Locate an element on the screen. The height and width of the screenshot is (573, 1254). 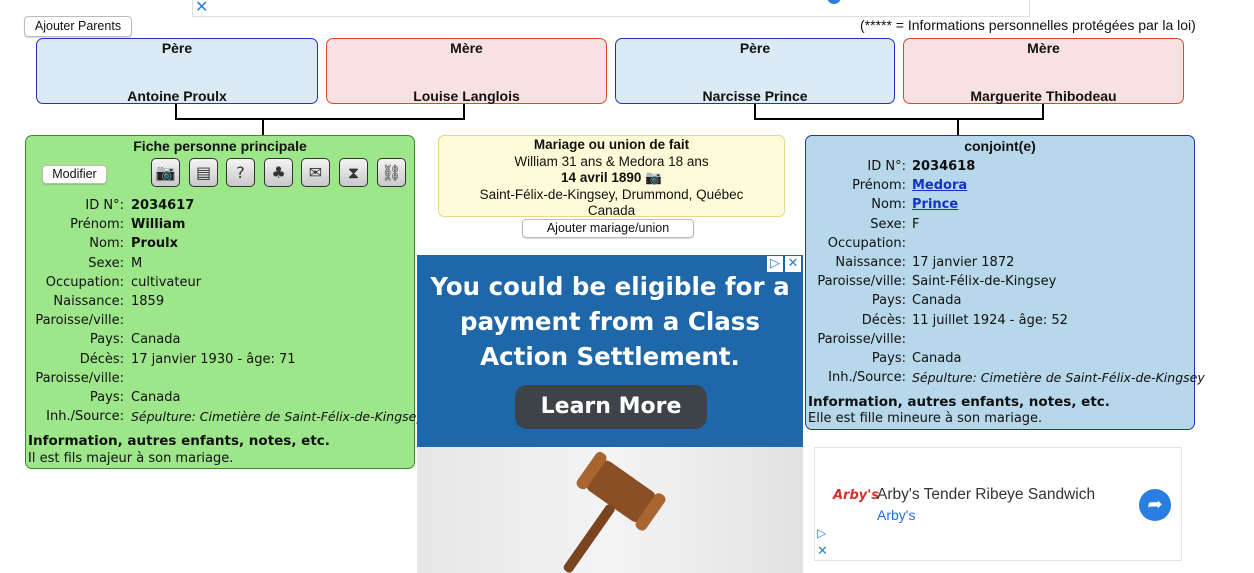
field-row: Décès: 17 janvier 1930 - âge: 71 is located at coordinates (216, 361).